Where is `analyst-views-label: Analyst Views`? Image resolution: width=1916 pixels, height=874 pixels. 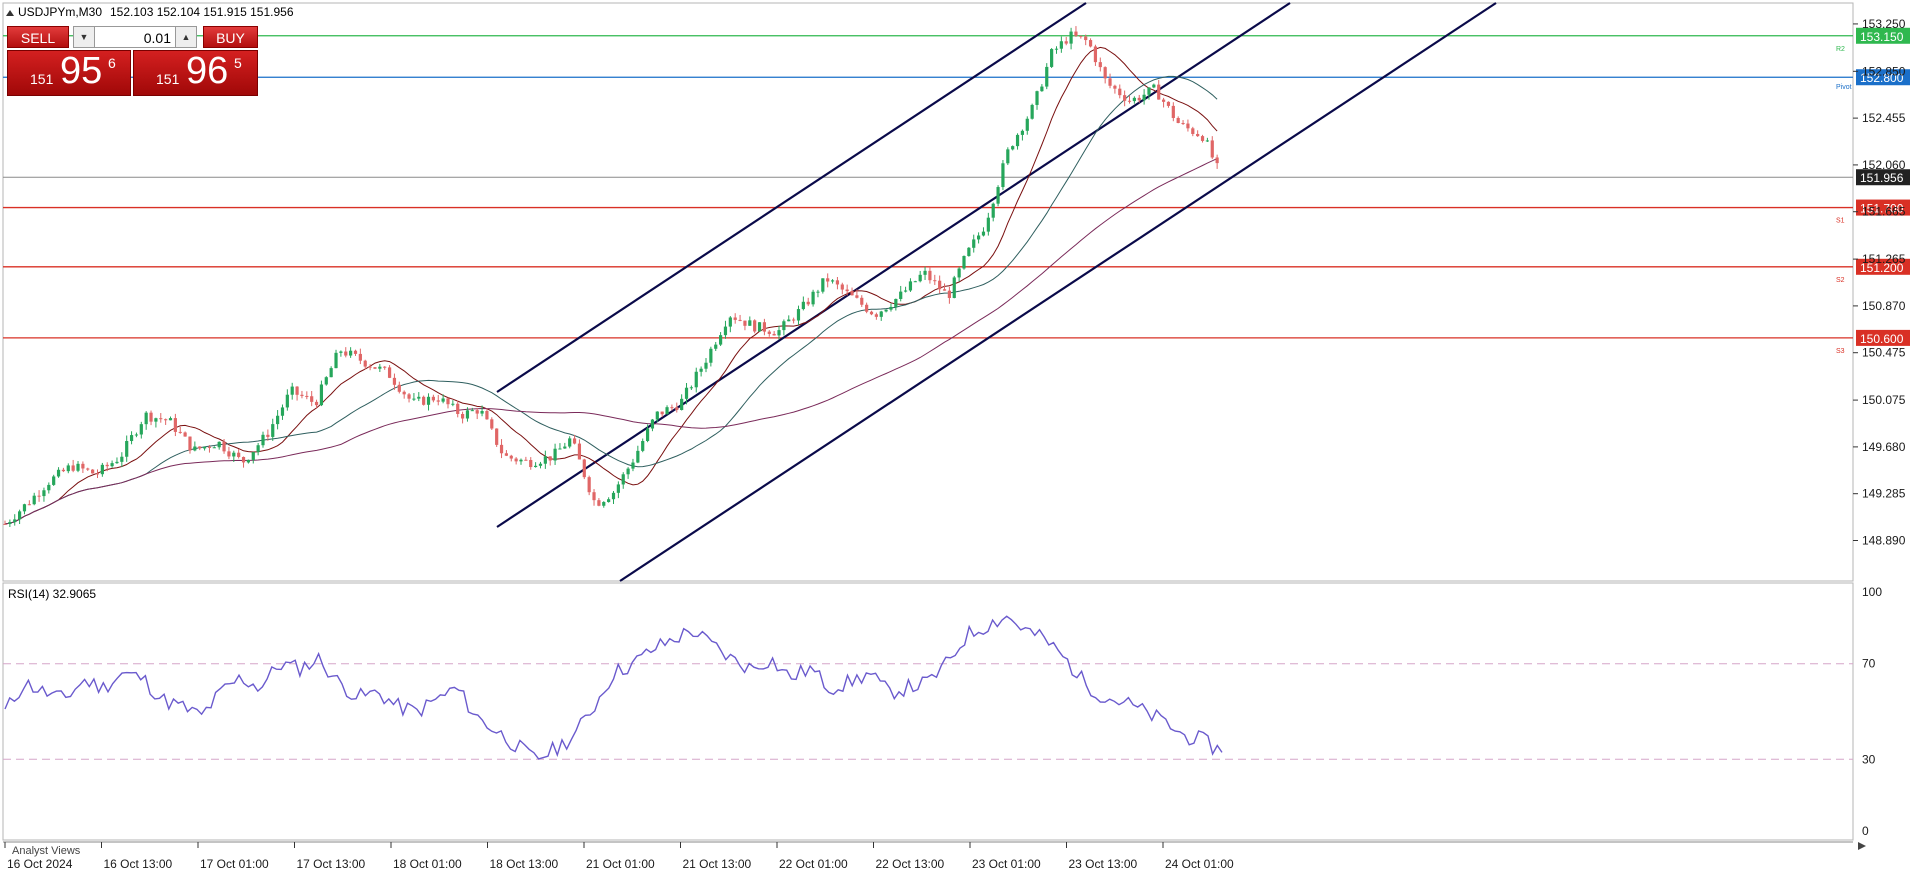 analyst-views-label: Analyst Views is located at coordinates (46, 851).